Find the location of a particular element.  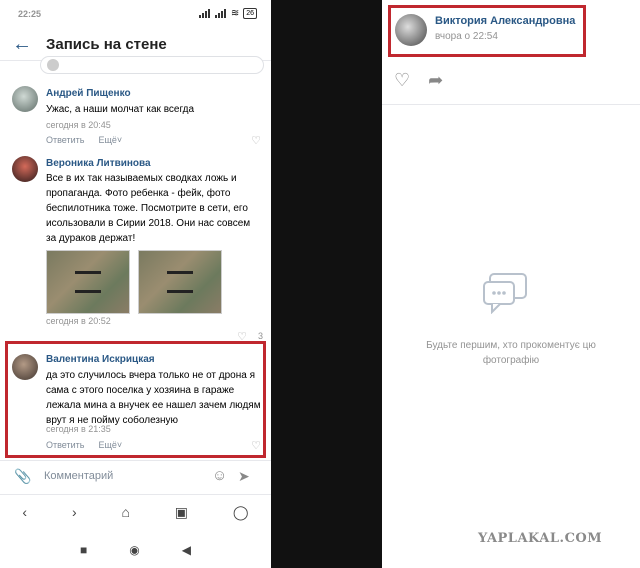

comment-time: сегодня в 20:52 is located at coordinates (78, 321).